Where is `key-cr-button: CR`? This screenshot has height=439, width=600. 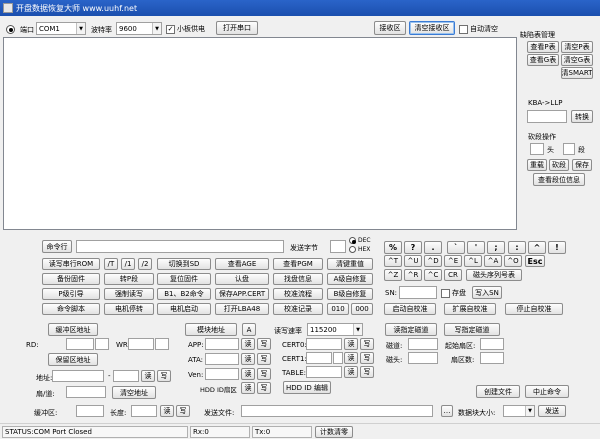
key-cr-button: CR is located at coordinates (453, 275).